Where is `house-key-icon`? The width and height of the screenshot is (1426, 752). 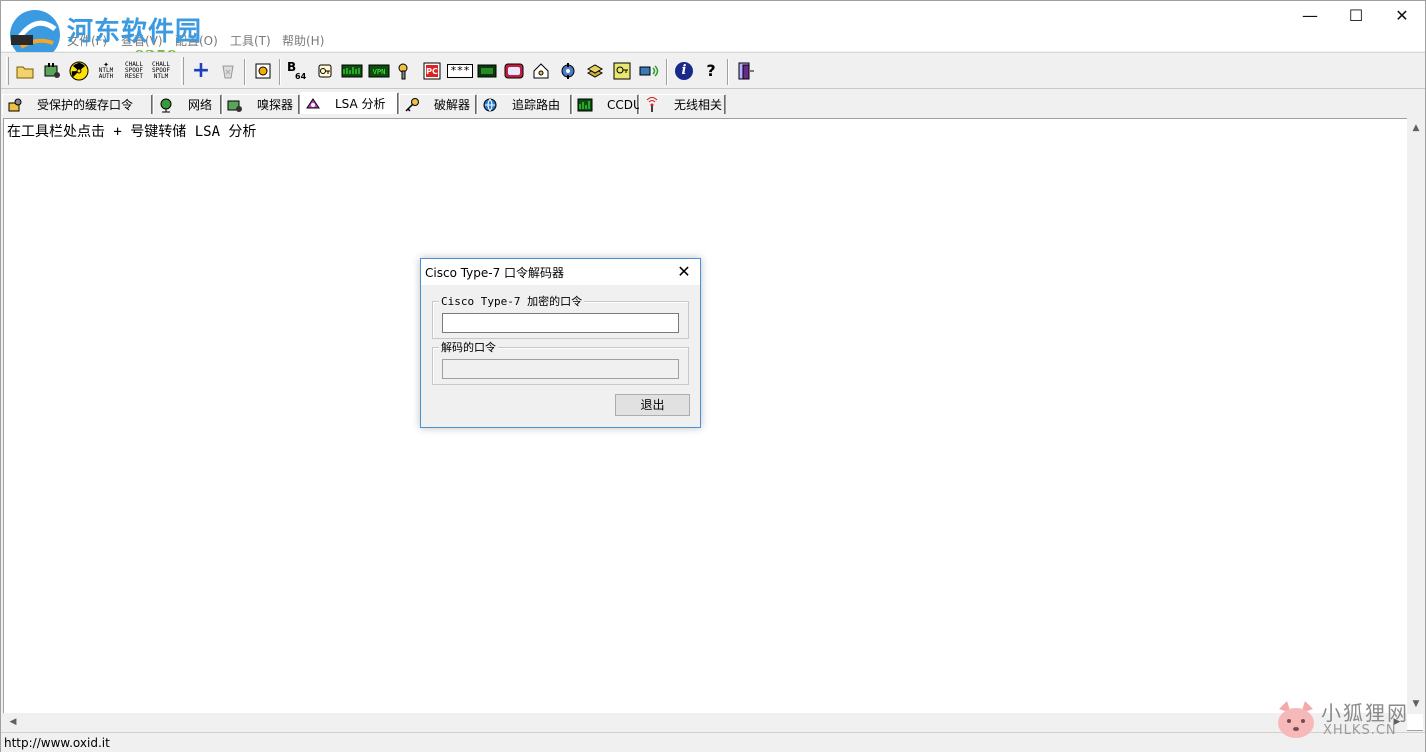
house-key-icon is located at coordinates (541, 71).